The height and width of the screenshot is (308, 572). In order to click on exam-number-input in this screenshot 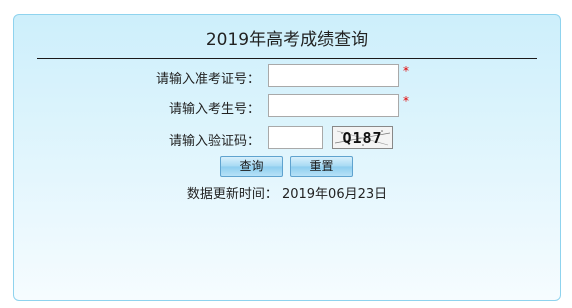, I will do `click(333, 75)`.